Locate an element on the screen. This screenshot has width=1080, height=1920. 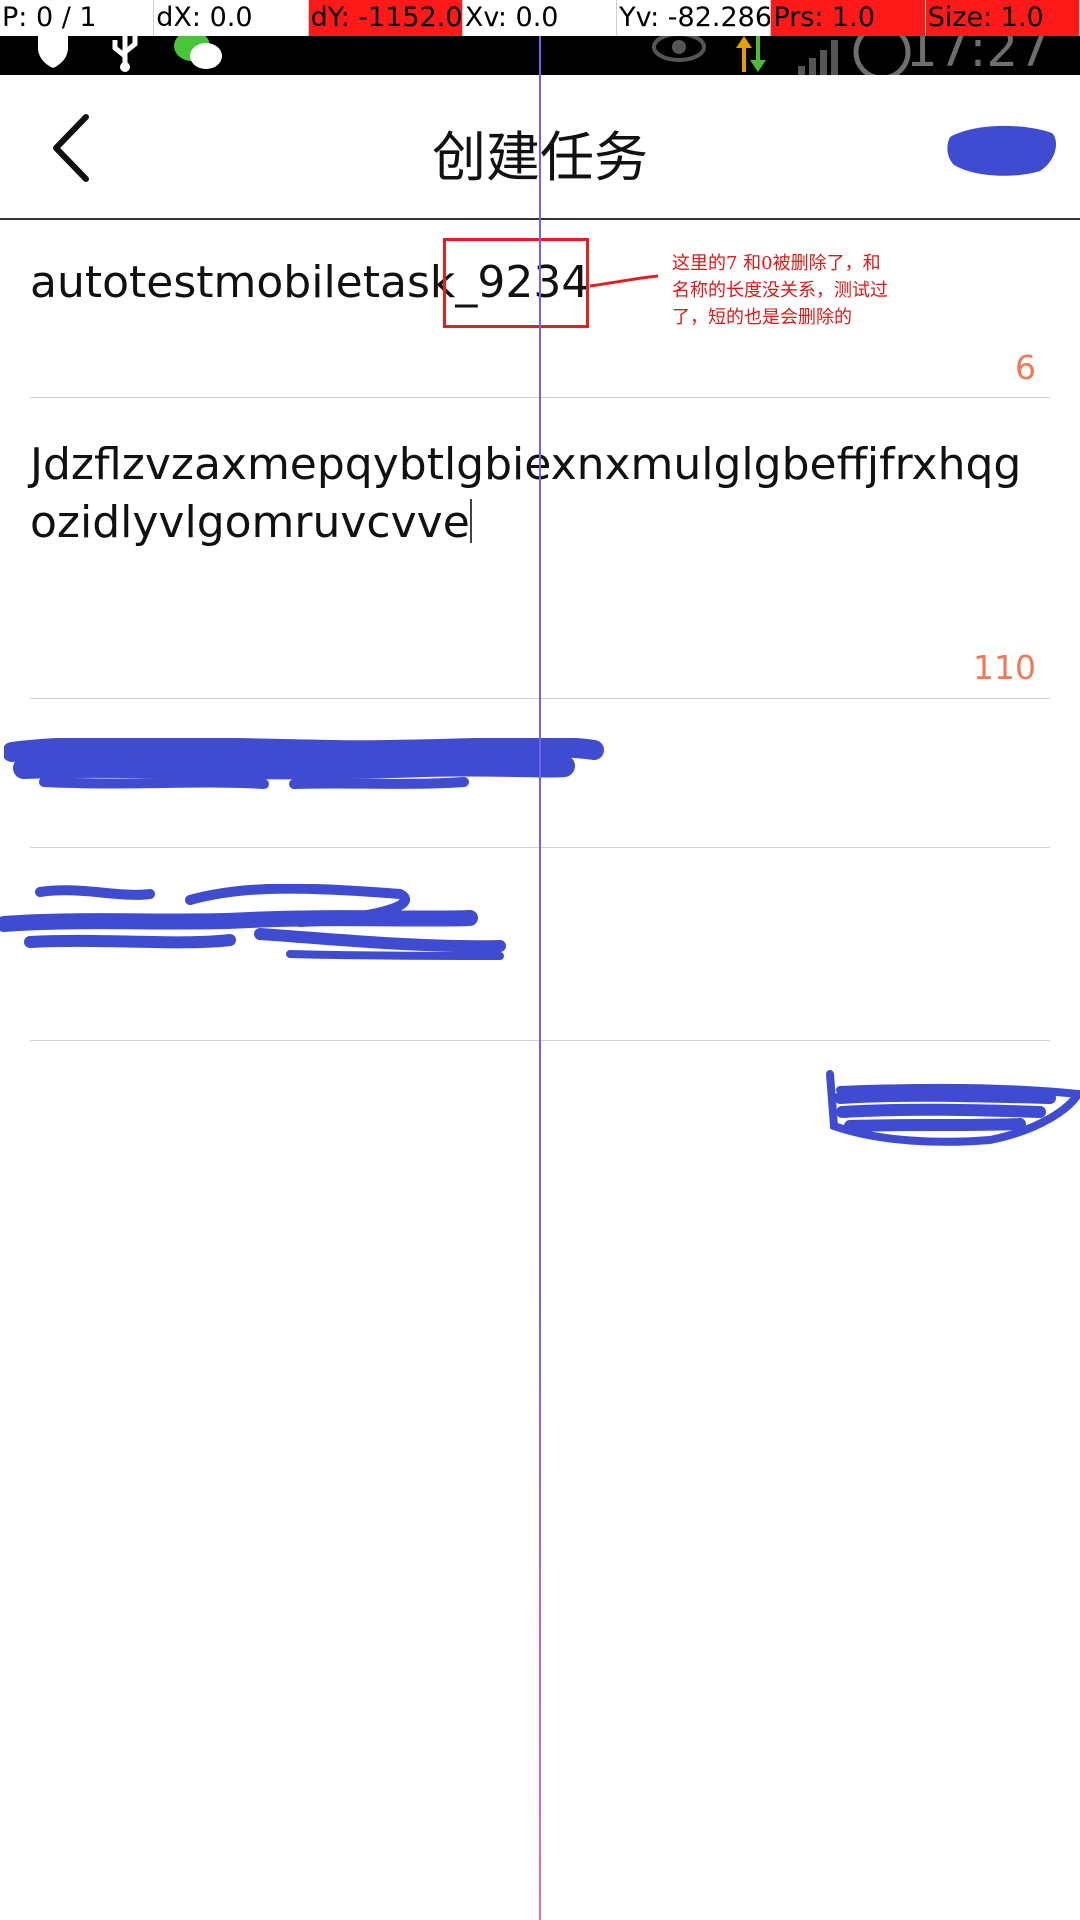
status-bar: 17:27 is located at coordinates (540, 55).